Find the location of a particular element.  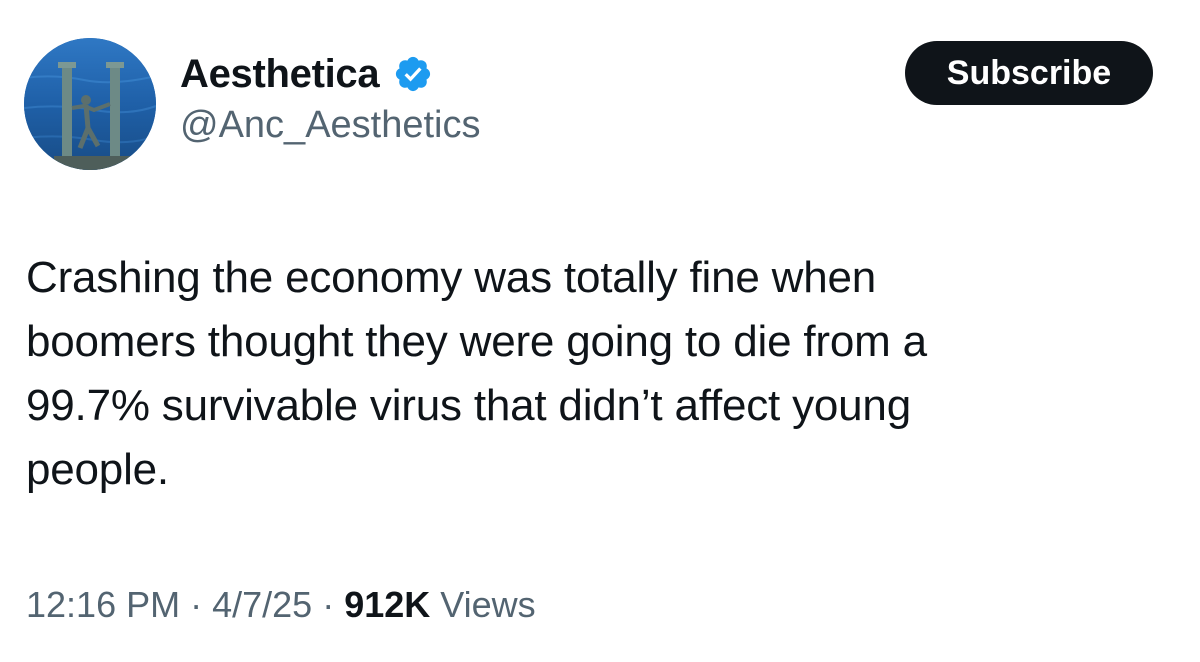

tweet-date: 4/7/25 is located at coordinates (262, 605).